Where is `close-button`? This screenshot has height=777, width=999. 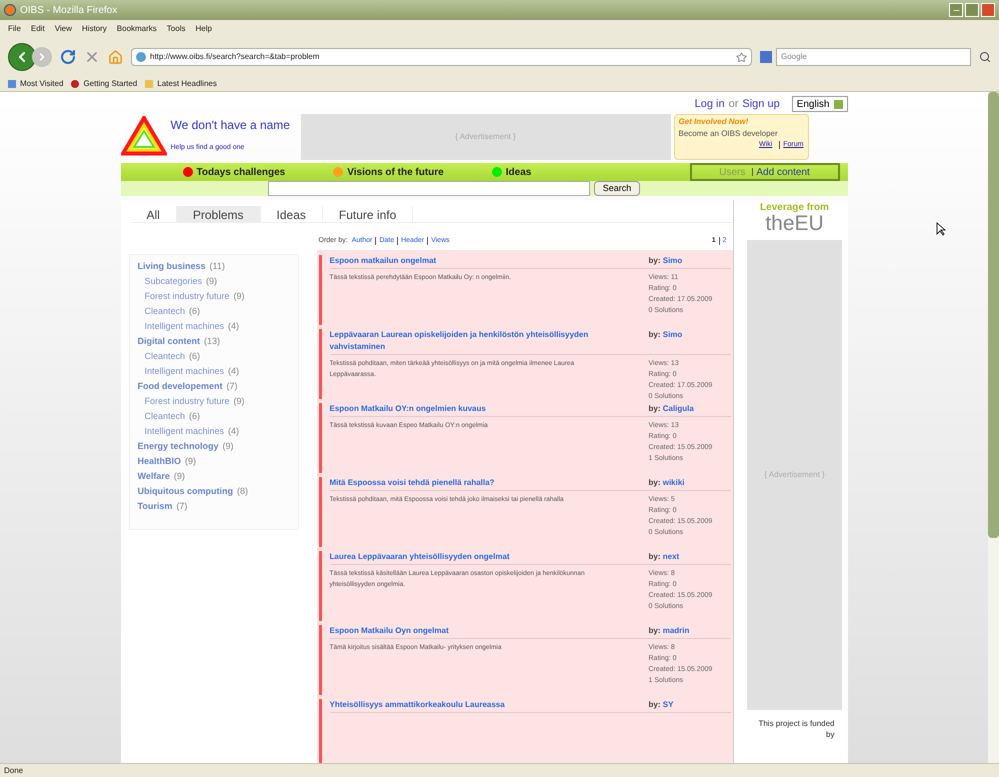
close-button is located at coordinates (988, 10).